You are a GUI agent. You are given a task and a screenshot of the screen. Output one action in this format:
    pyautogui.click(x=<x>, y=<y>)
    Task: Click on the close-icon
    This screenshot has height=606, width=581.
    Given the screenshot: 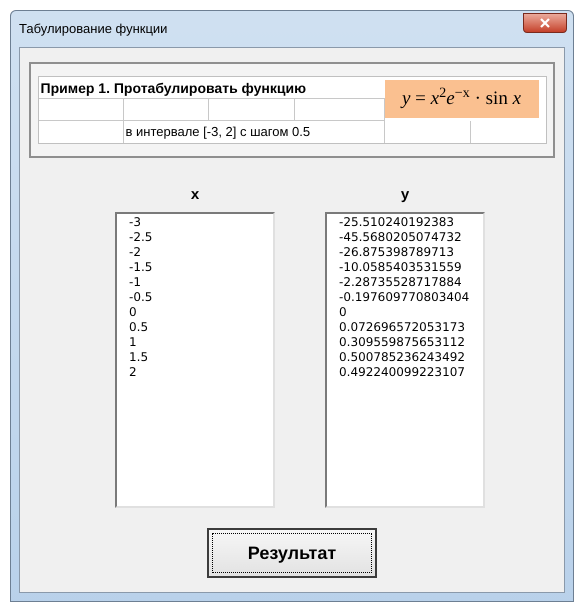 What is the action you would take?
    pyautogui.click(x=545, y=23)
    